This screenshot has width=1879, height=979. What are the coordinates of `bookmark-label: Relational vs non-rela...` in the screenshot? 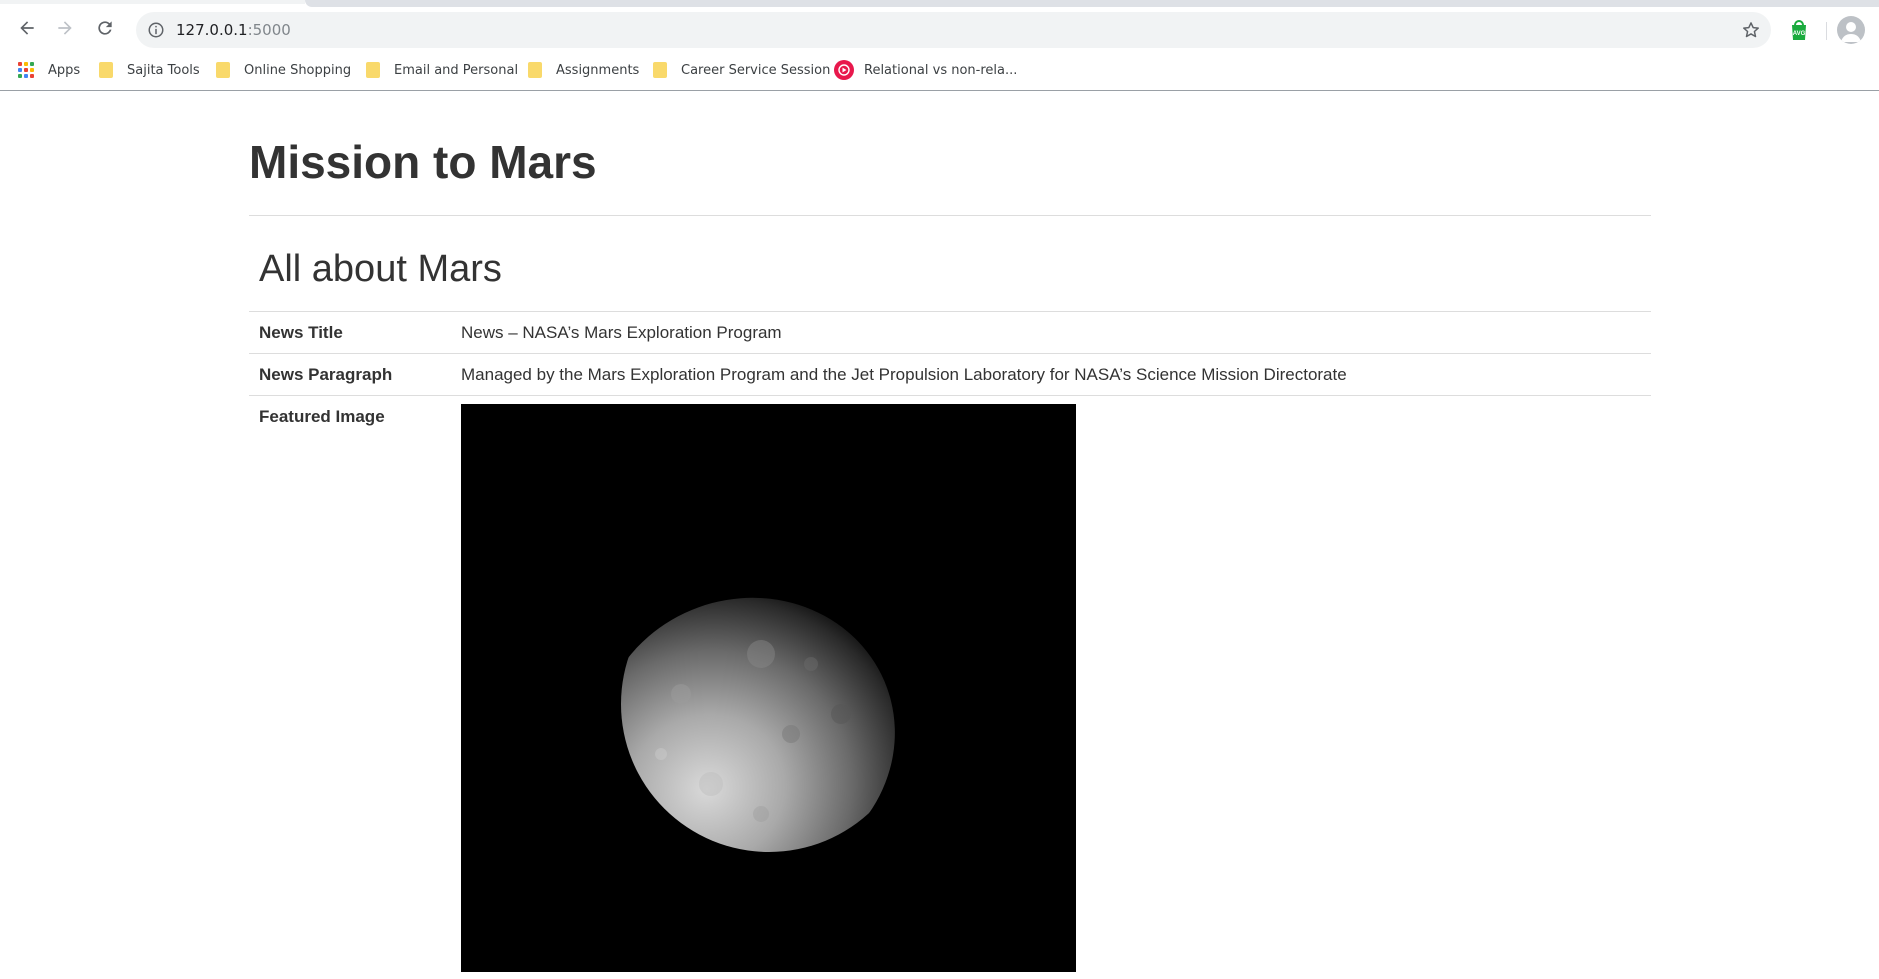 It's located at (941, 70).